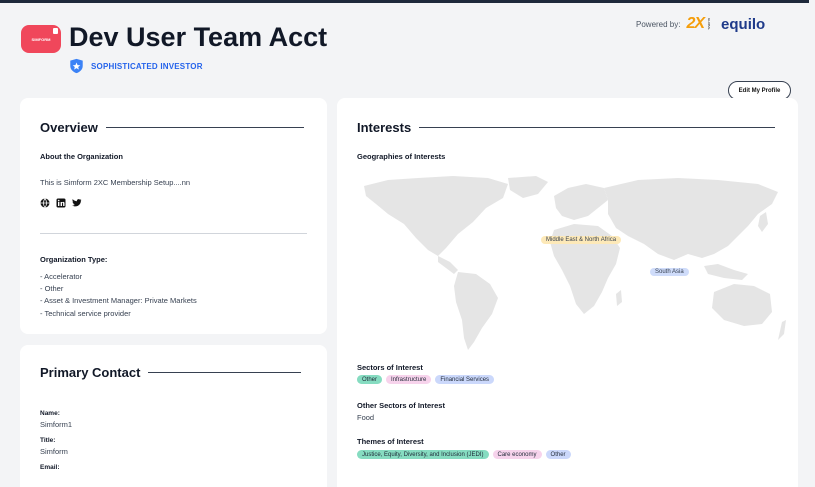  I want to click on investor-badge-label: SOPHISTICATED INVESTOR, so click(147, 66).